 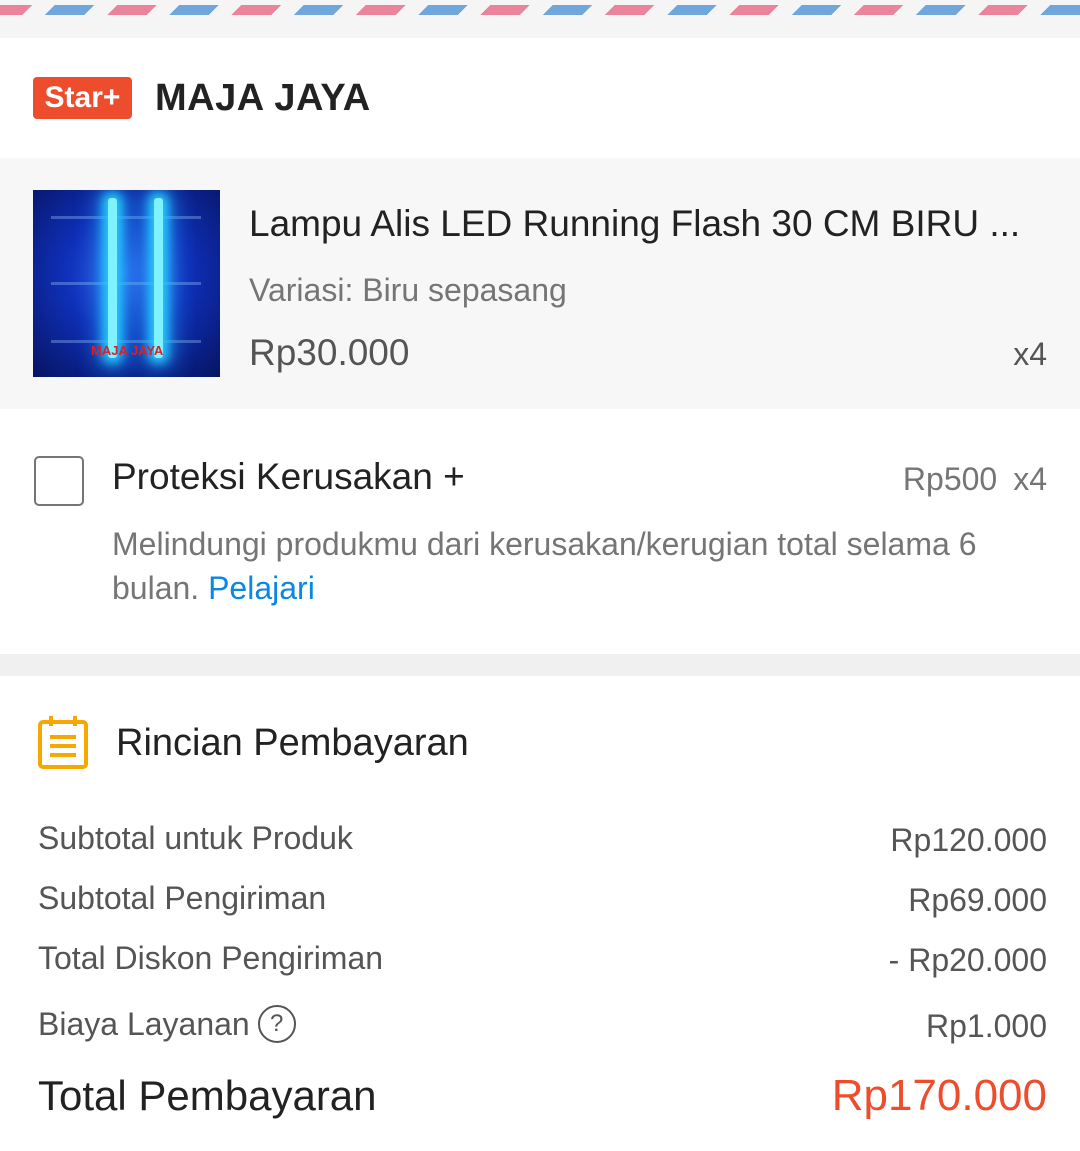 I want to click on service-fee-row: Biaya Layanan?, so click(x=167, y=1025).